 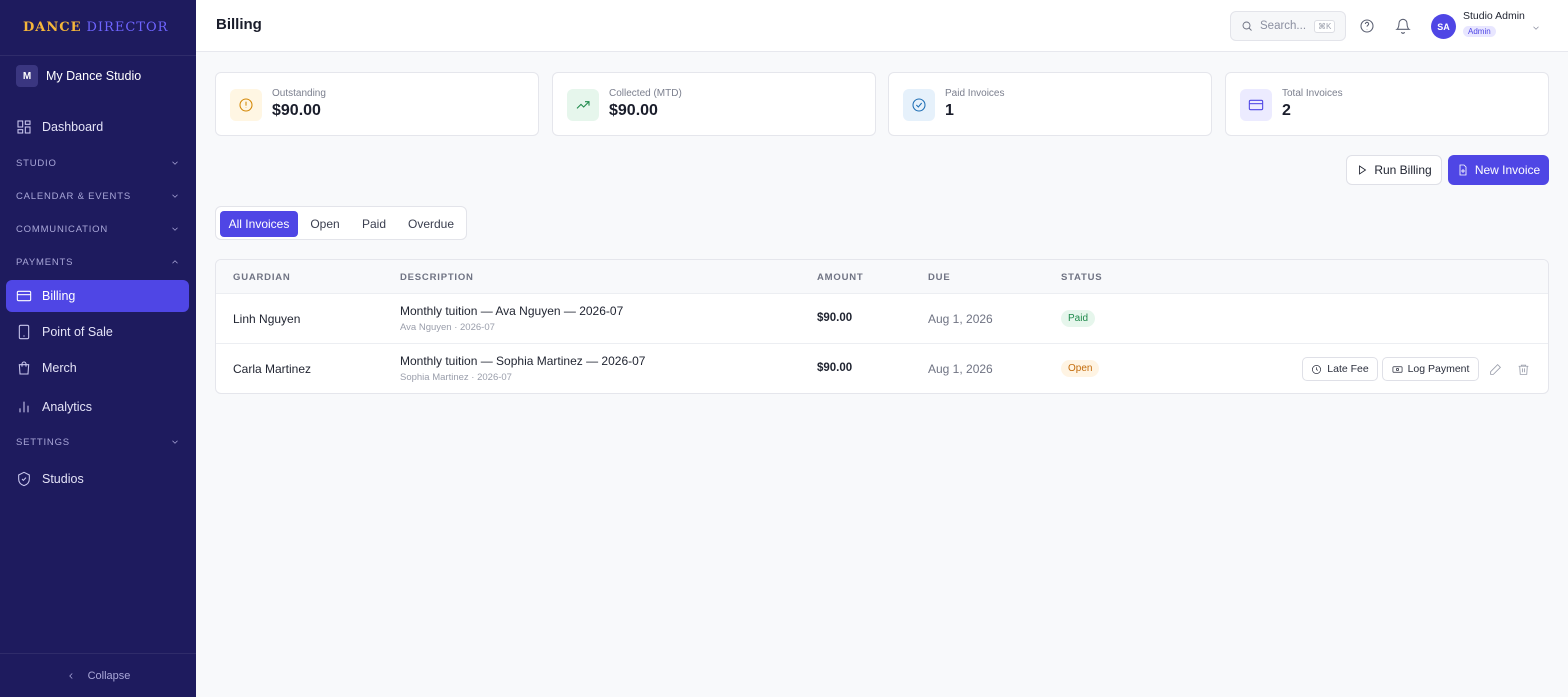 I want to click on play-icon, so click(x=1363, y=170).